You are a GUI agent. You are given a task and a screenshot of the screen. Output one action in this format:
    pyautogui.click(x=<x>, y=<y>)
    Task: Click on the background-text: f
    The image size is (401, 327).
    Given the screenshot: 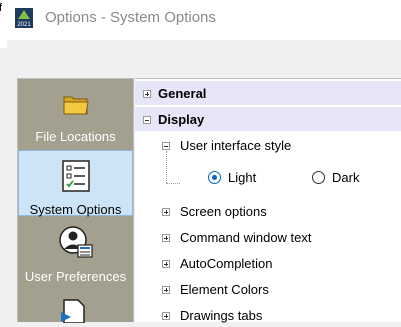 What is the action you would take?
    pyautogui.click(x=1, y=8)
    